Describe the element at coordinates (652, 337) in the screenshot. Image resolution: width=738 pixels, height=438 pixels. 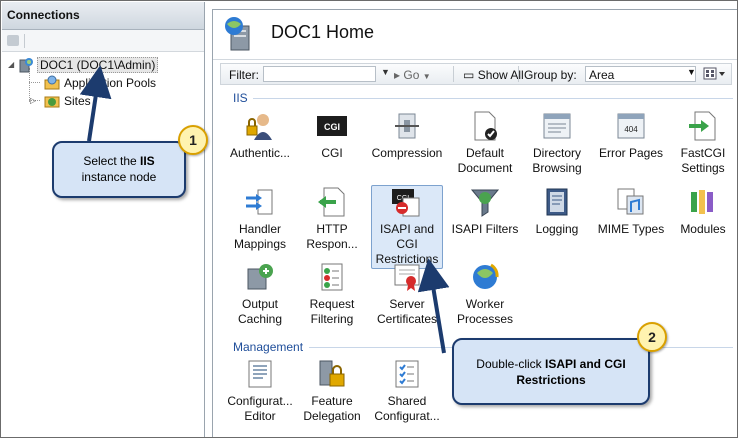
I see `step-badge-2: 2` at that location.